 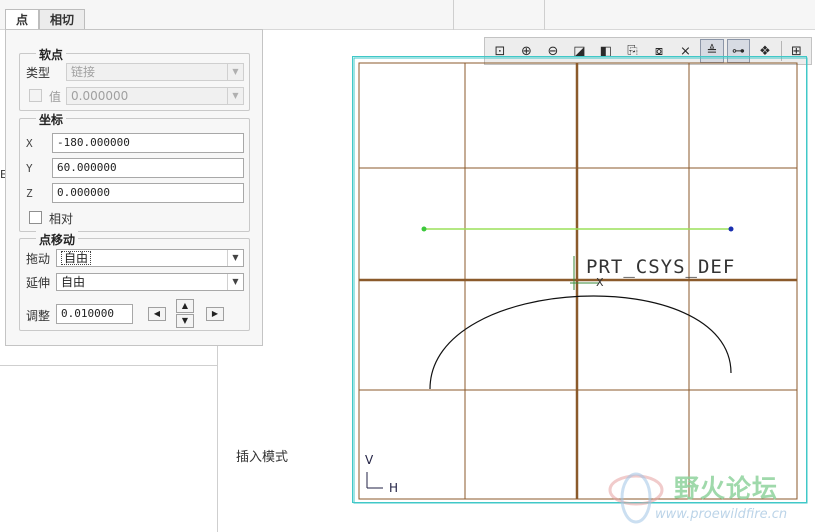 I want to click on x-label: X, so click(x=29, y=143).